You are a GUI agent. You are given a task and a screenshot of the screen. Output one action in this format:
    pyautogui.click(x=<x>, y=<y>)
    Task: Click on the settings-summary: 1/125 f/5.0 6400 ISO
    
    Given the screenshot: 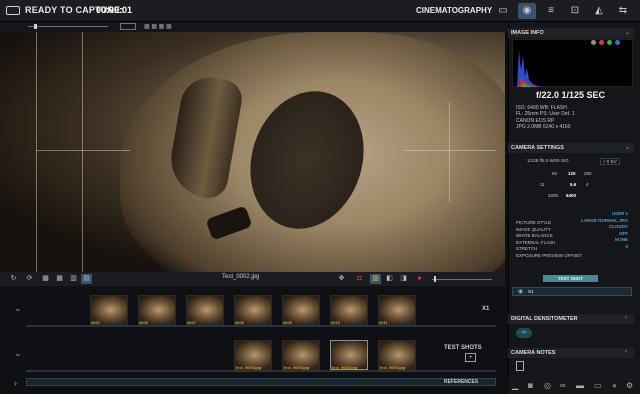 What is the action you would take?
    pyautogui.click(x=548, y=160)
    